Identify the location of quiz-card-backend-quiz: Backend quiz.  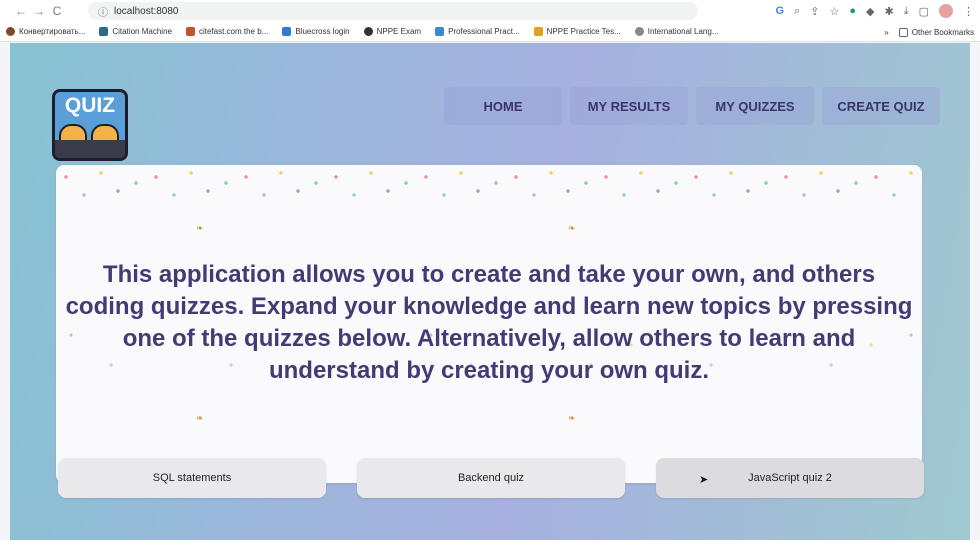
(491, 478).